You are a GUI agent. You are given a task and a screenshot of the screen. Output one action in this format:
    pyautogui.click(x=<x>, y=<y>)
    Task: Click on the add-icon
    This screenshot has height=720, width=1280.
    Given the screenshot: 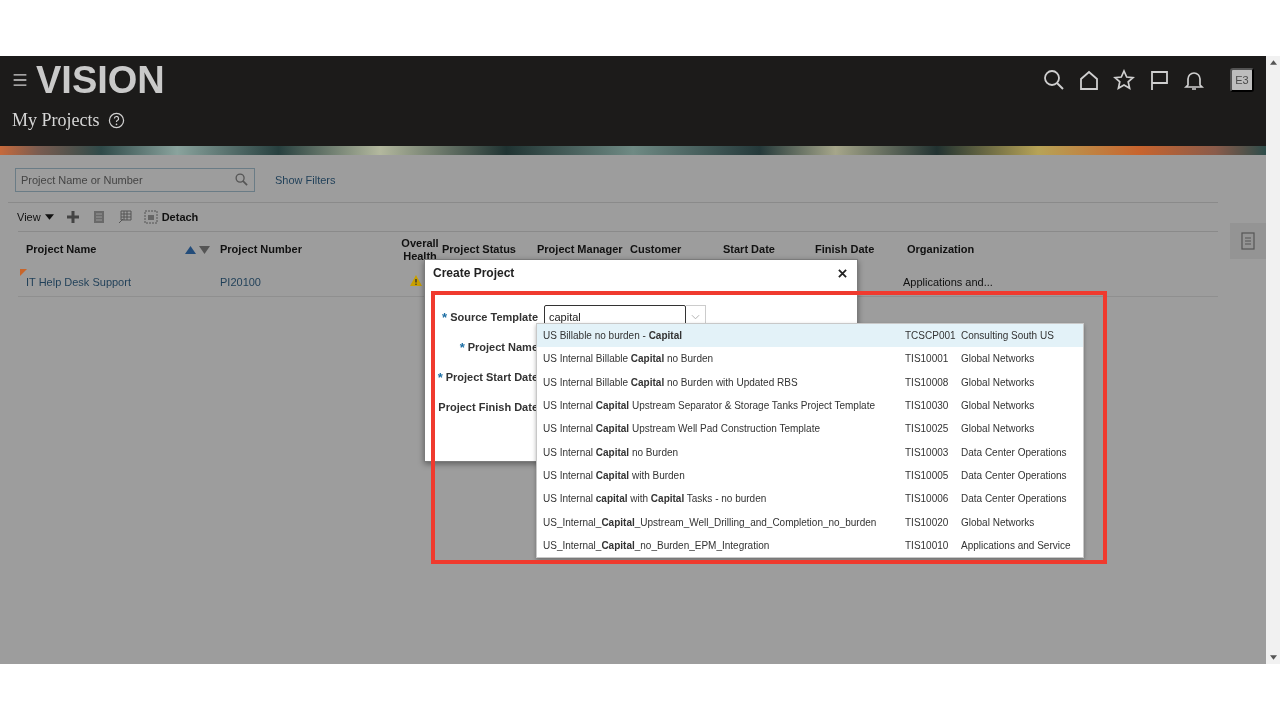 What is the action you would take?
    pyautogui.click(x=72, y=217)
    